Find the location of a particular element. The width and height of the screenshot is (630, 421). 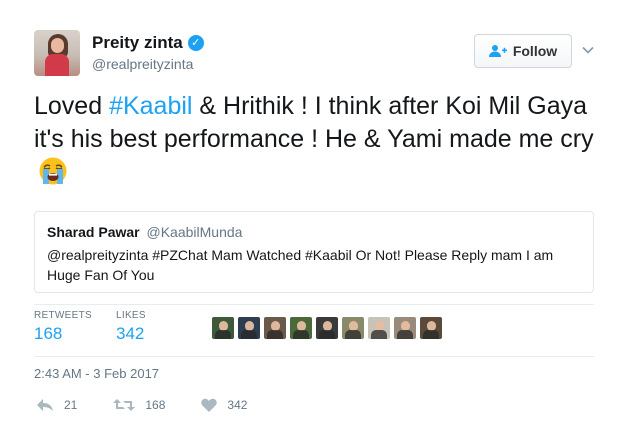

tweet-actions: 21 168 342 is located at coordinates (159, 405).